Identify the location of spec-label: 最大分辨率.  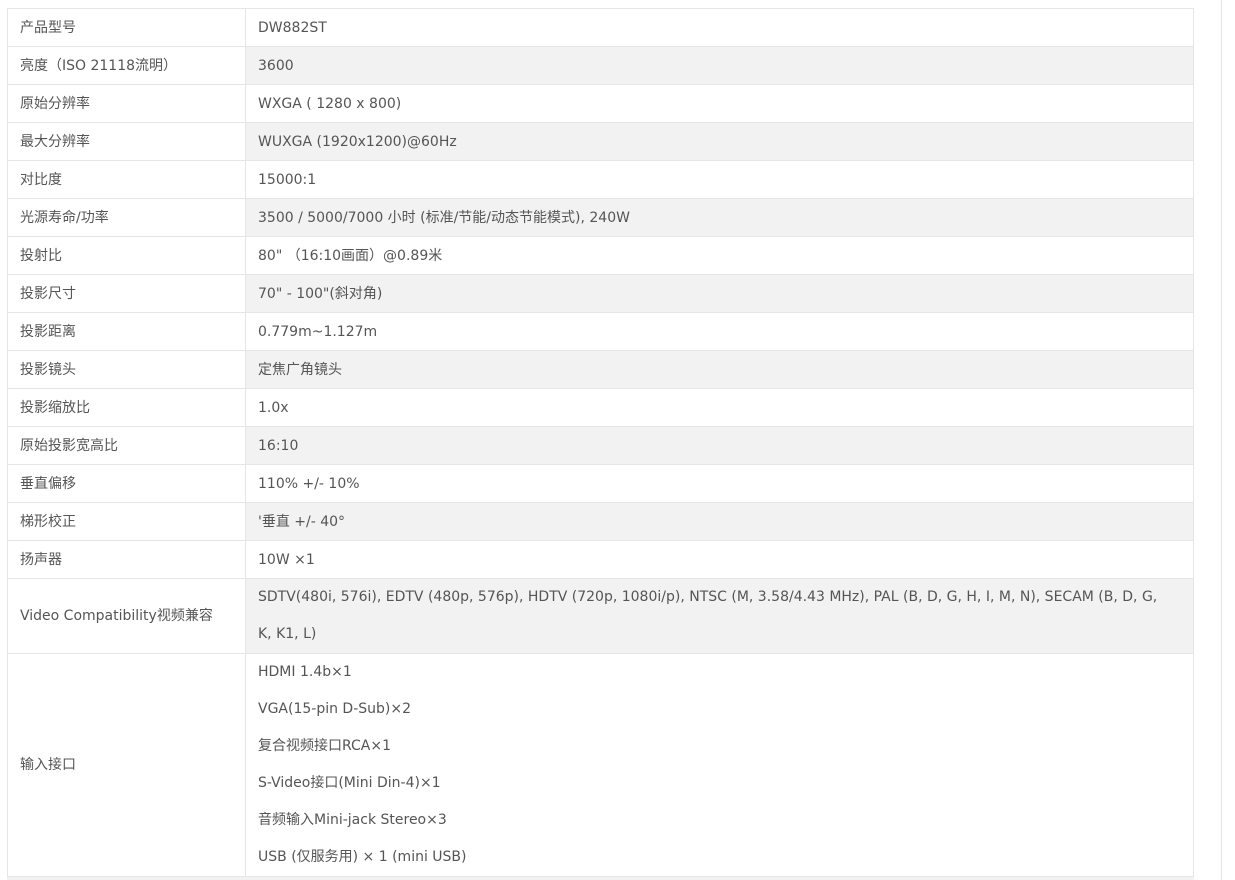
(126, 141).